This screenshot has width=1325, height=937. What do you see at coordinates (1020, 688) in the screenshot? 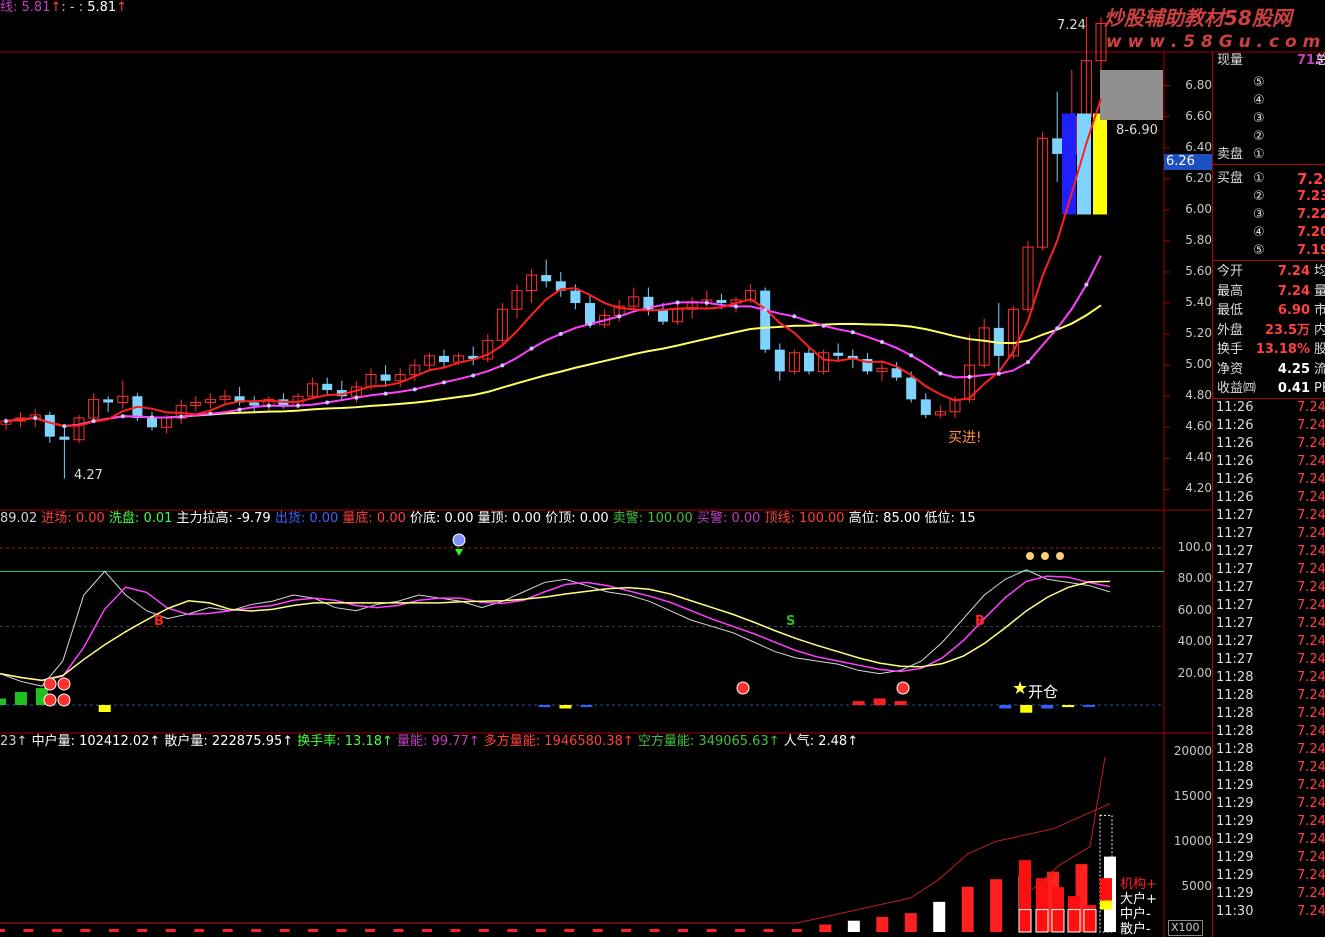
I see `star-icon: ★` at bounding box center [1020, 688].